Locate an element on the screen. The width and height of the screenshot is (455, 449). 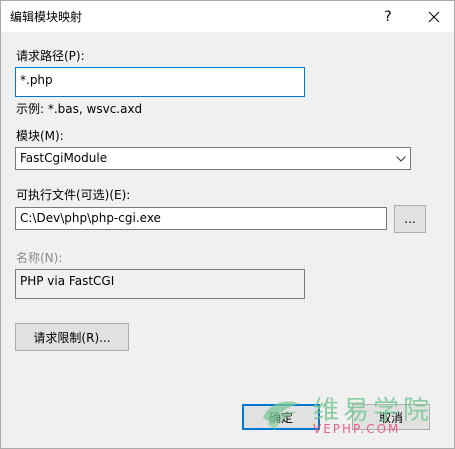
help-icon: ? is located at coordinates (388, 16).